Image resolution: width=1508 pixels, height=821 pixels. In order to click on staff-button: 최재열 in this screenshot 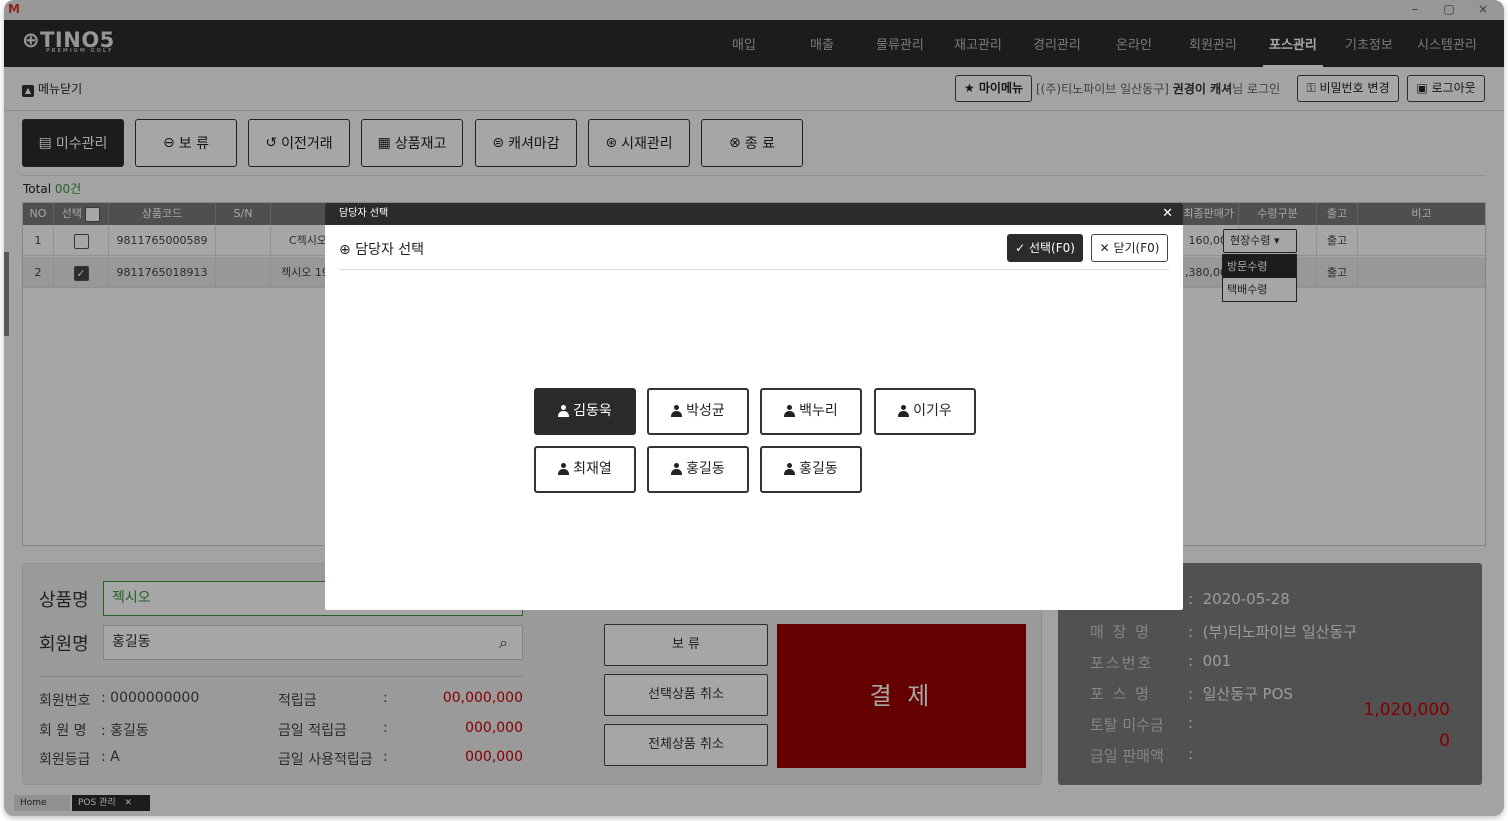, I will do `click(585, 469)`.